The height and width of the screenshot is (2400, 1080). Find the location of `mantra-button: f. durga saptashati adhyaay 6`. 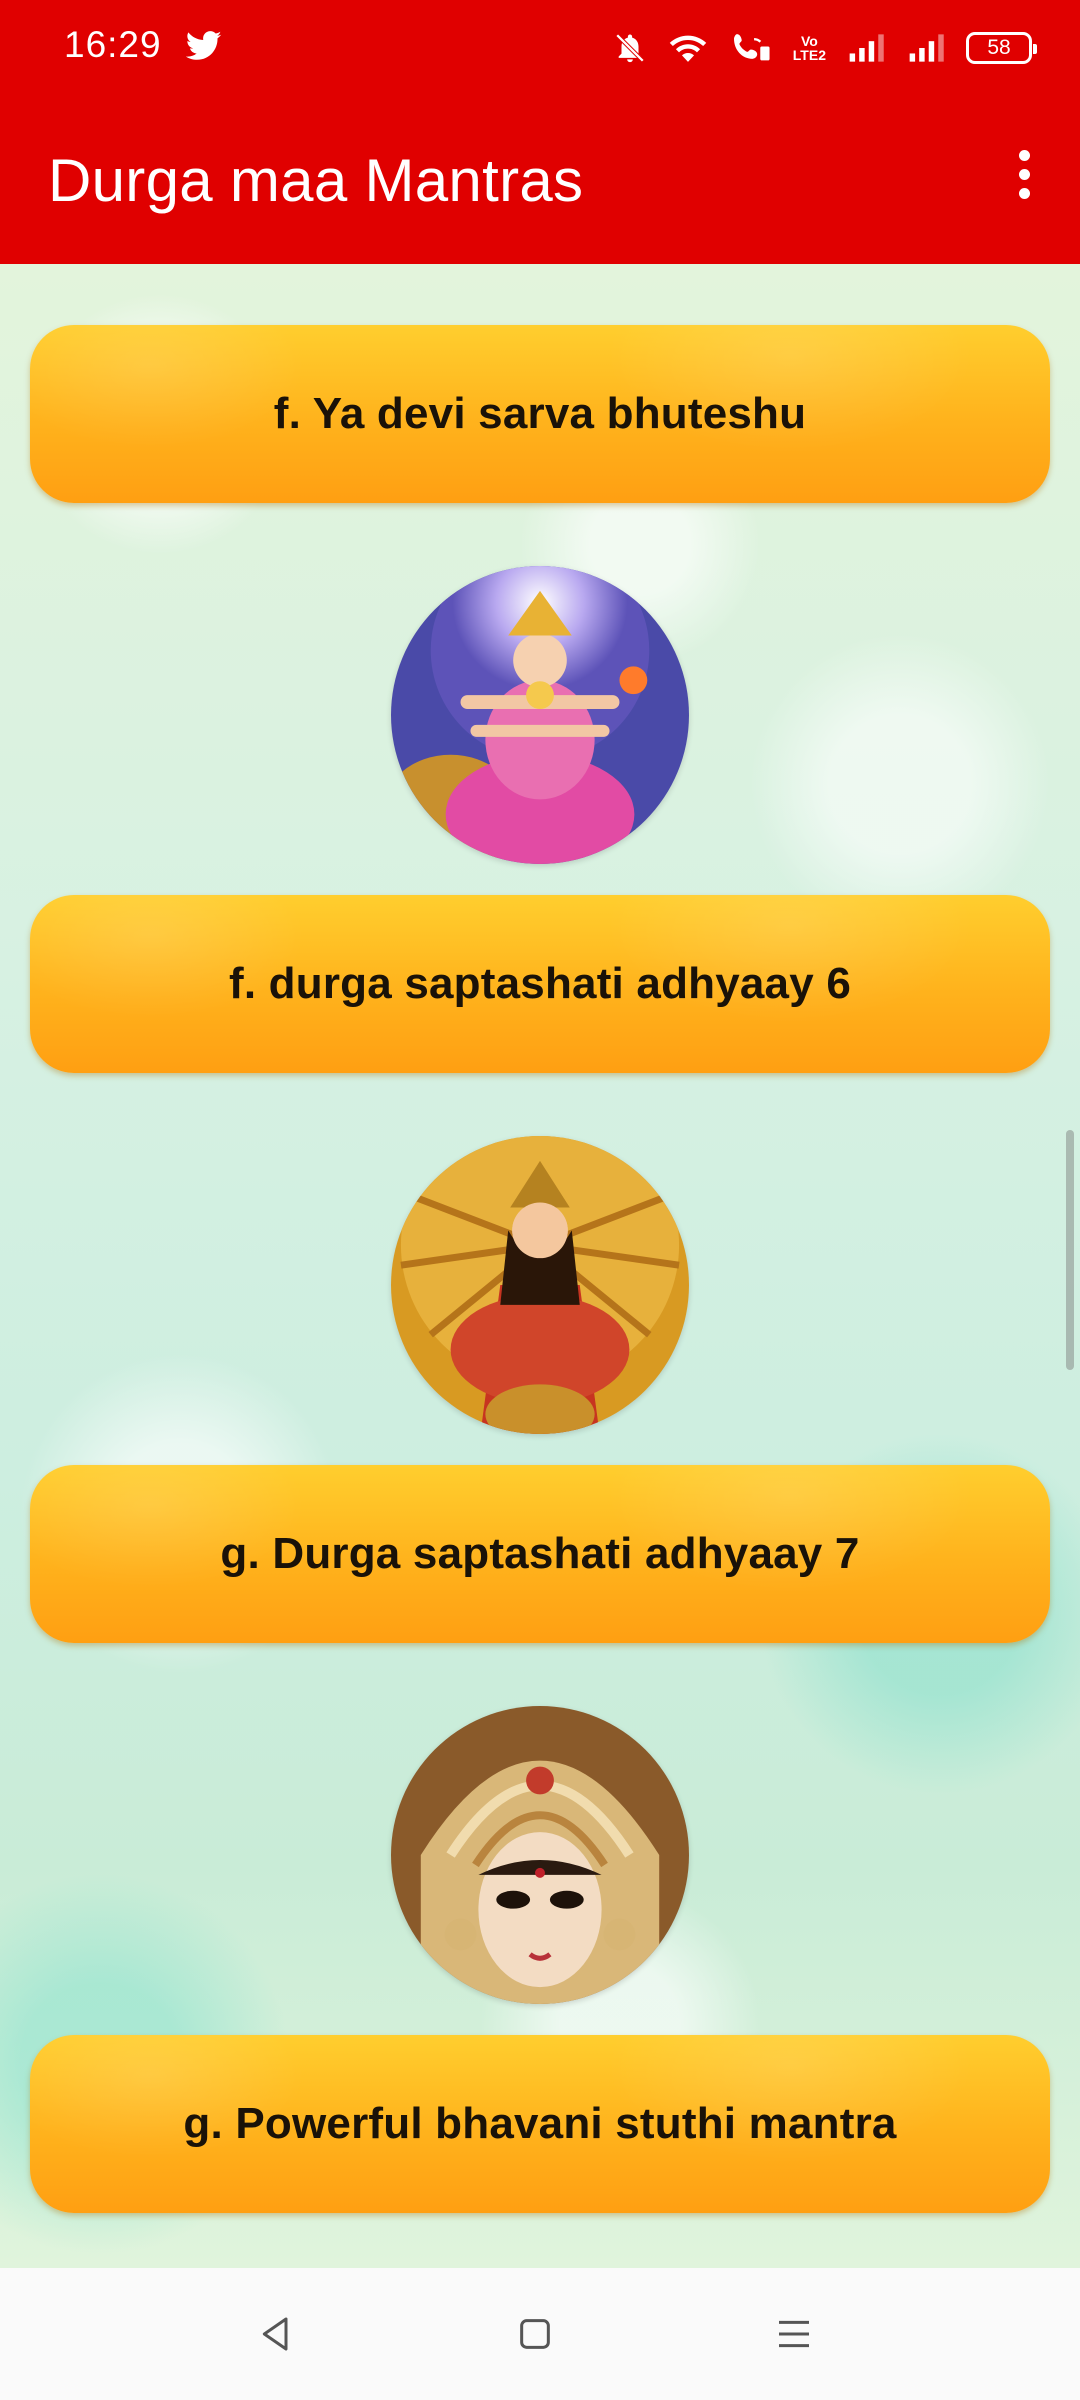

mantra-button: f. durga saptashati adhyaay 6 is located at coordinates (540, 984).